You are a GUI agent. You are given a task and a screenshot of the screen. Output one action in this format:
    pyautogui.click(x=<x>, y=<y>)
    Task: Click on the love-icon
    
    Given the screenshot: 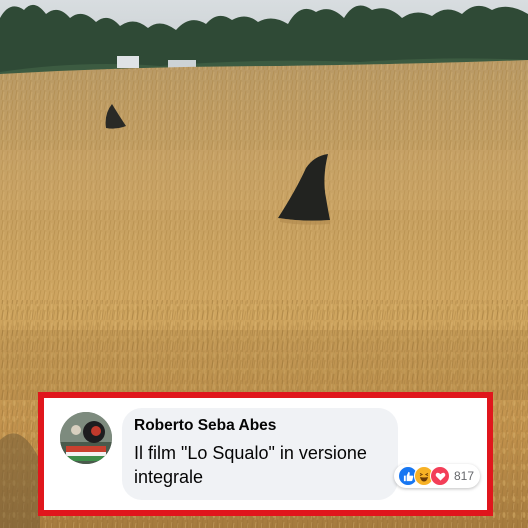 What is the action you would take?
    pyautogui.click(x=440, y=476)
    